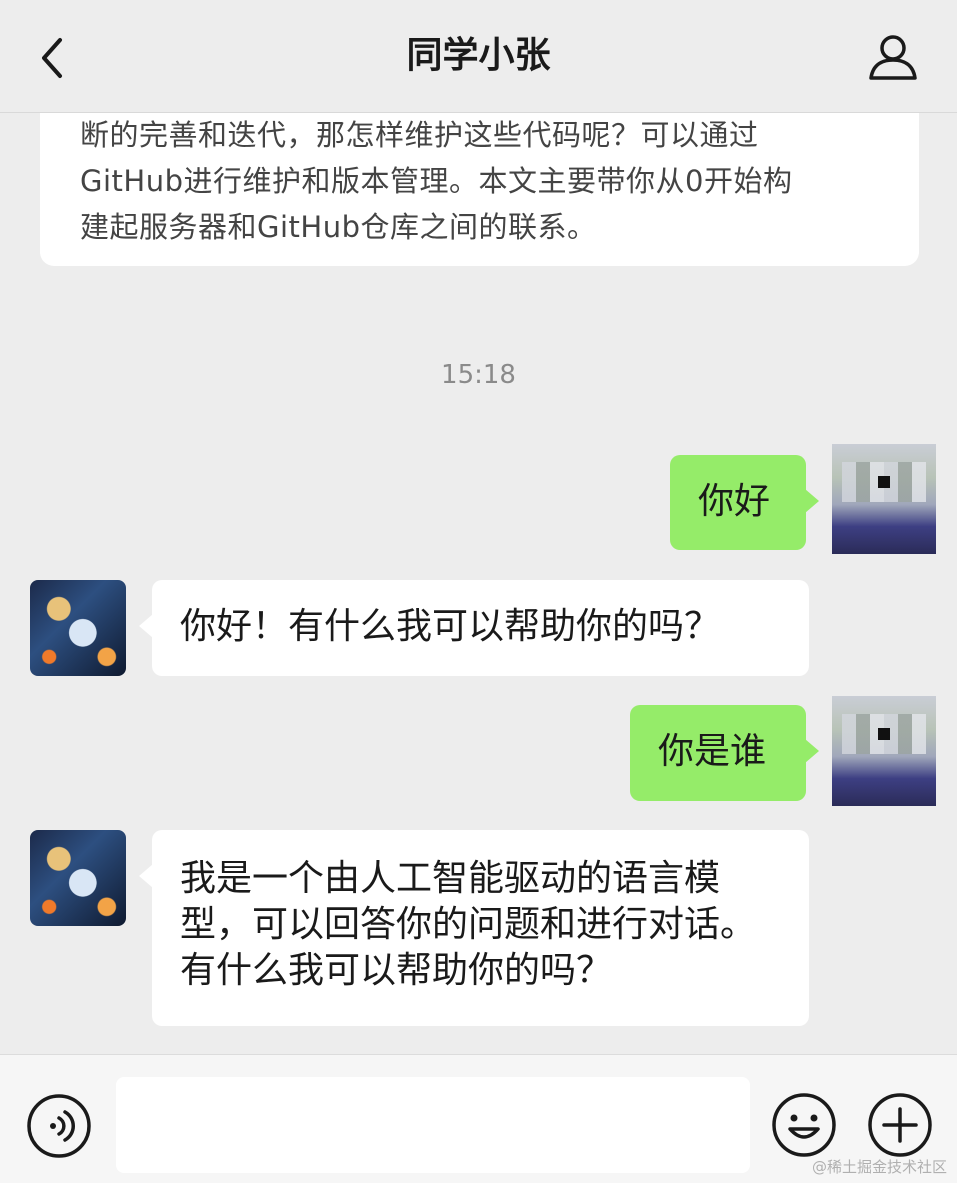 Image resolution: width=957 pixels, height=1183 pixels. I want to click on plus-button, so click(900, 1125).